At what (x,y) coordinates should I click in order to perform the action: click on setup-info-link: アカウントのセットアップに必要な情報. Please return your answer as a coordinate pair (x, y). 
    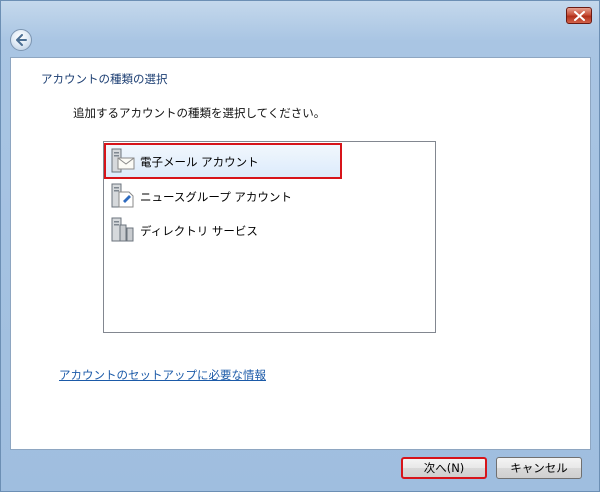
    Looking at the image, I should click on (162, 375).